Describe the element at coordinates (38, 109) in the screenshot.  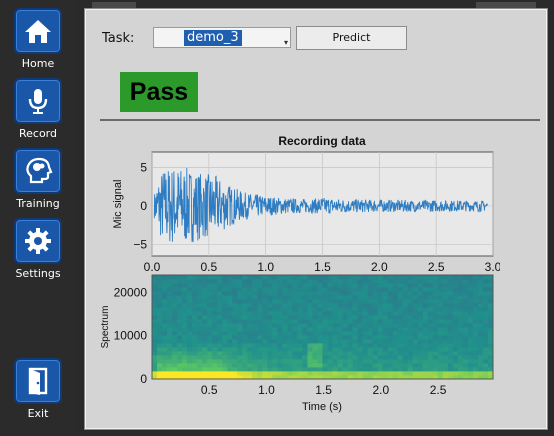
I see `sidebar-item-record: Record` at that location.